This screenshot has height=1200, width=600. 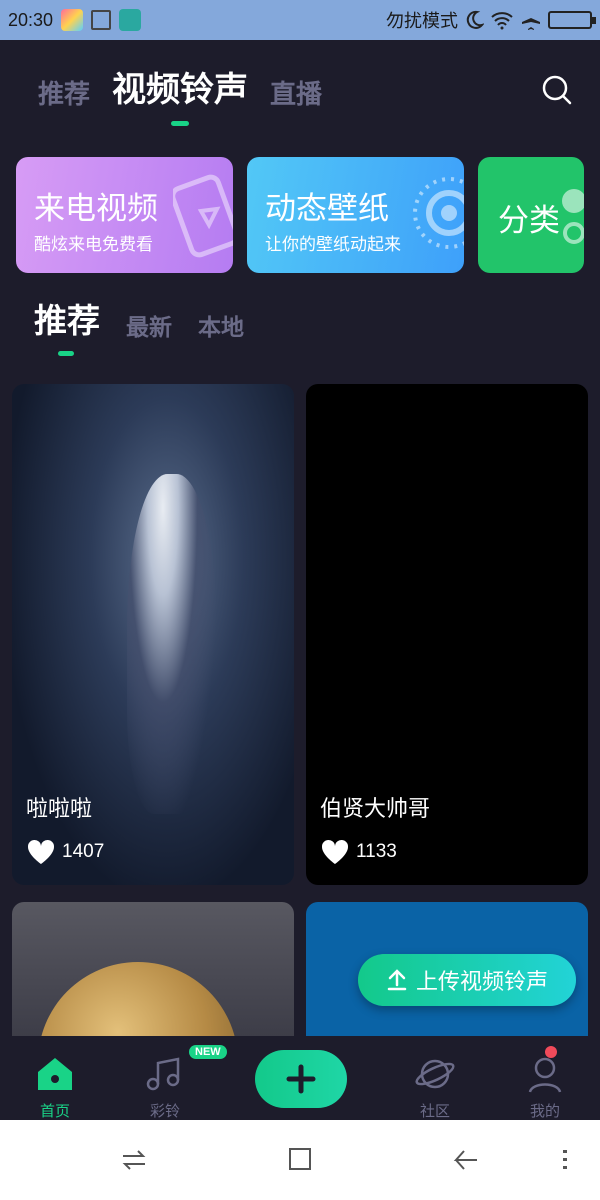 What do you see at coordinates (55, 1074) in the screenshot?
I see `home-icon` at bounding box center [55, 1074].